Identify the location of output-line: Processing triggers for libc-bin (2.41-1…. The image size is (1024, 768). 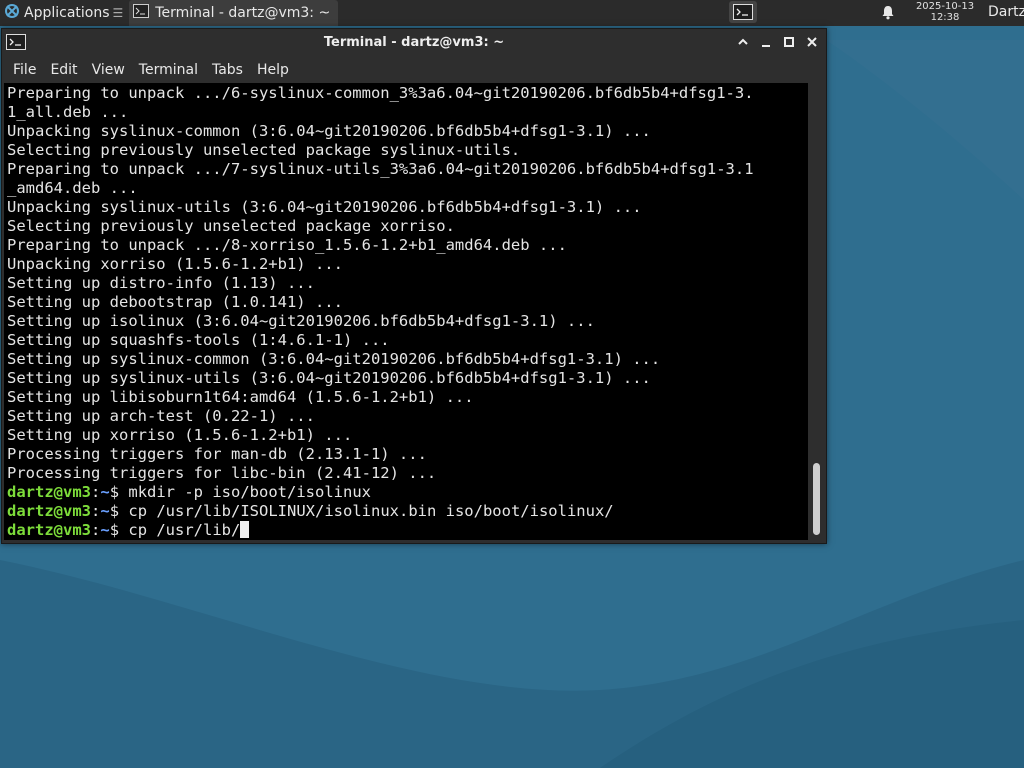
(222, 473).